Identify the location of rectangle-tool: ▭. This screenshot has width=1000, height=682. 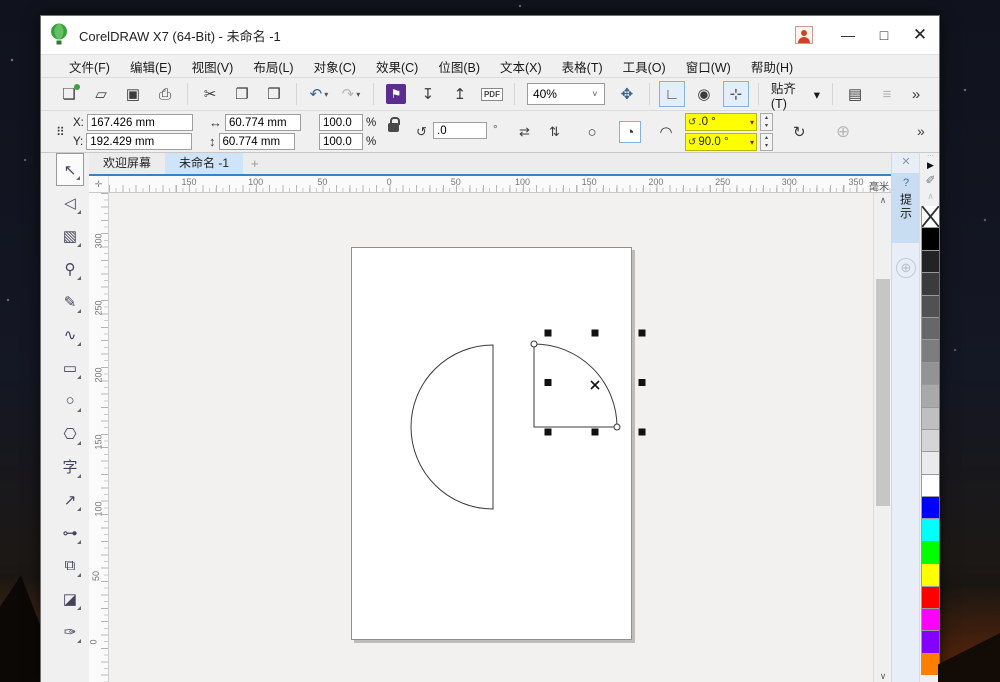
(70, 367).